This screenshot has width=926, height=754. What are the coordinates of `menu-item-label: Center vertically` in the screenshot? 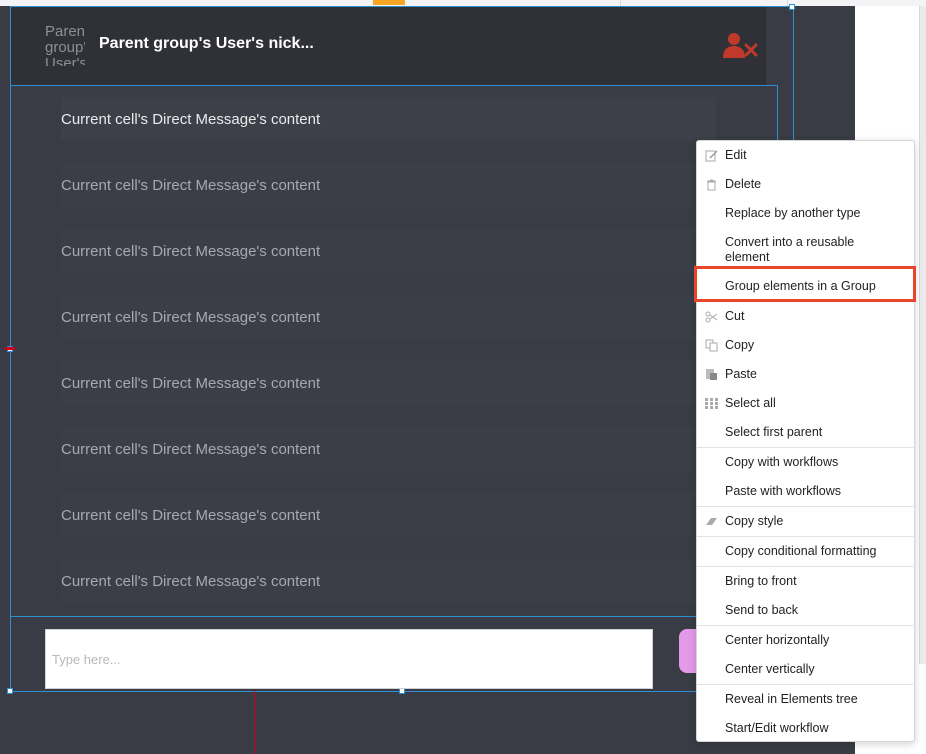 It's located at (770, 669).